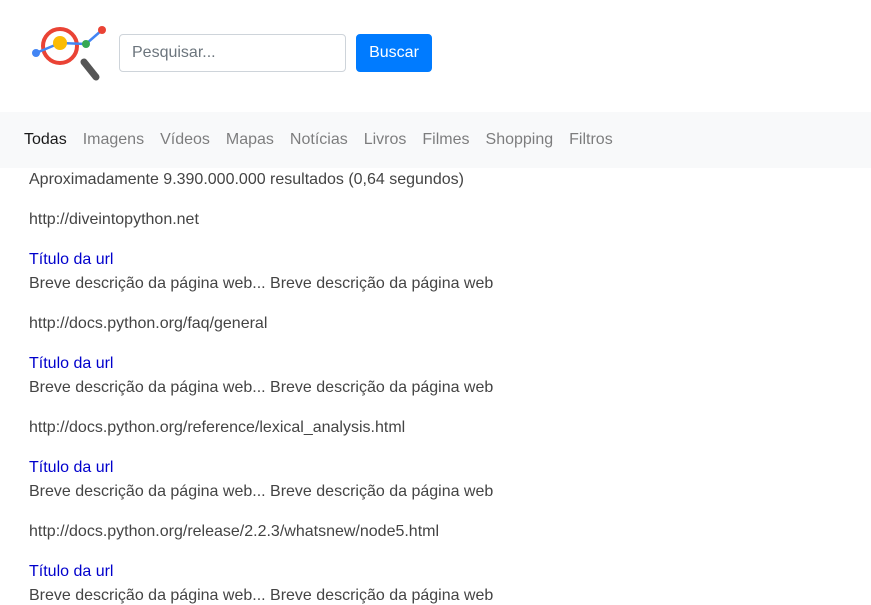  What do you see at coordinates (69, 53) in the screenshot?
I see `analytics-magnifier-logo-icon` at bounding box center [69, 53].